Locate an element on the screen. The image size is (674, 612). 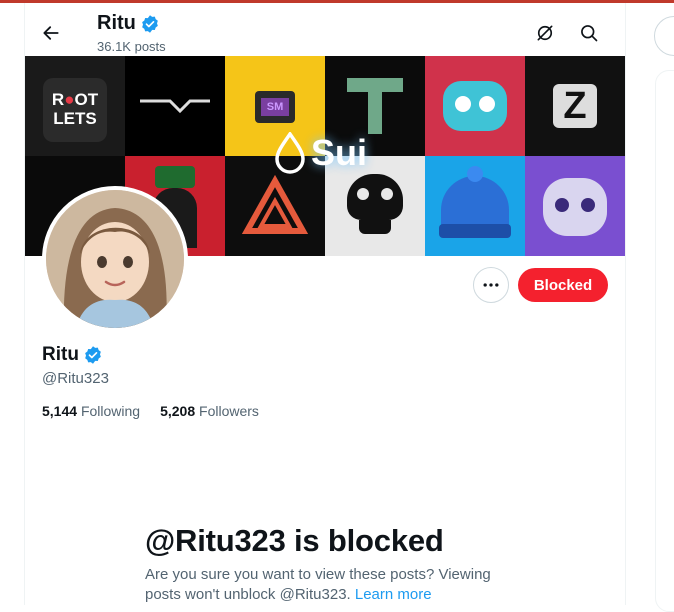
search-button is located at coordinates (589, 33).